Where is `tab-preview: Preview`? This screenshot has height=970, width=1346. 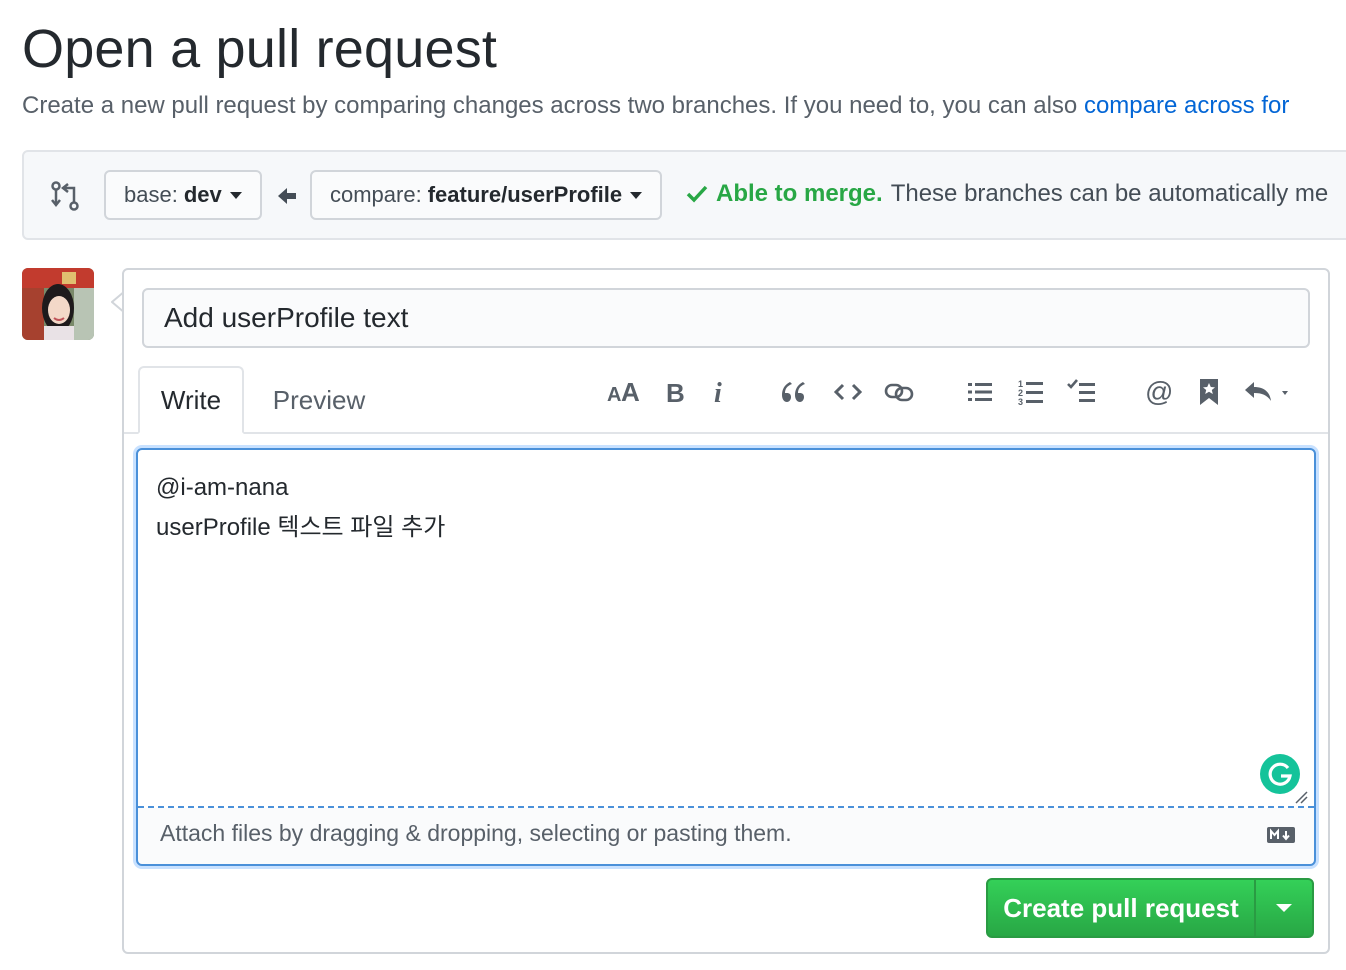
tab-preview: Preview is located at coordinates (319, 400).